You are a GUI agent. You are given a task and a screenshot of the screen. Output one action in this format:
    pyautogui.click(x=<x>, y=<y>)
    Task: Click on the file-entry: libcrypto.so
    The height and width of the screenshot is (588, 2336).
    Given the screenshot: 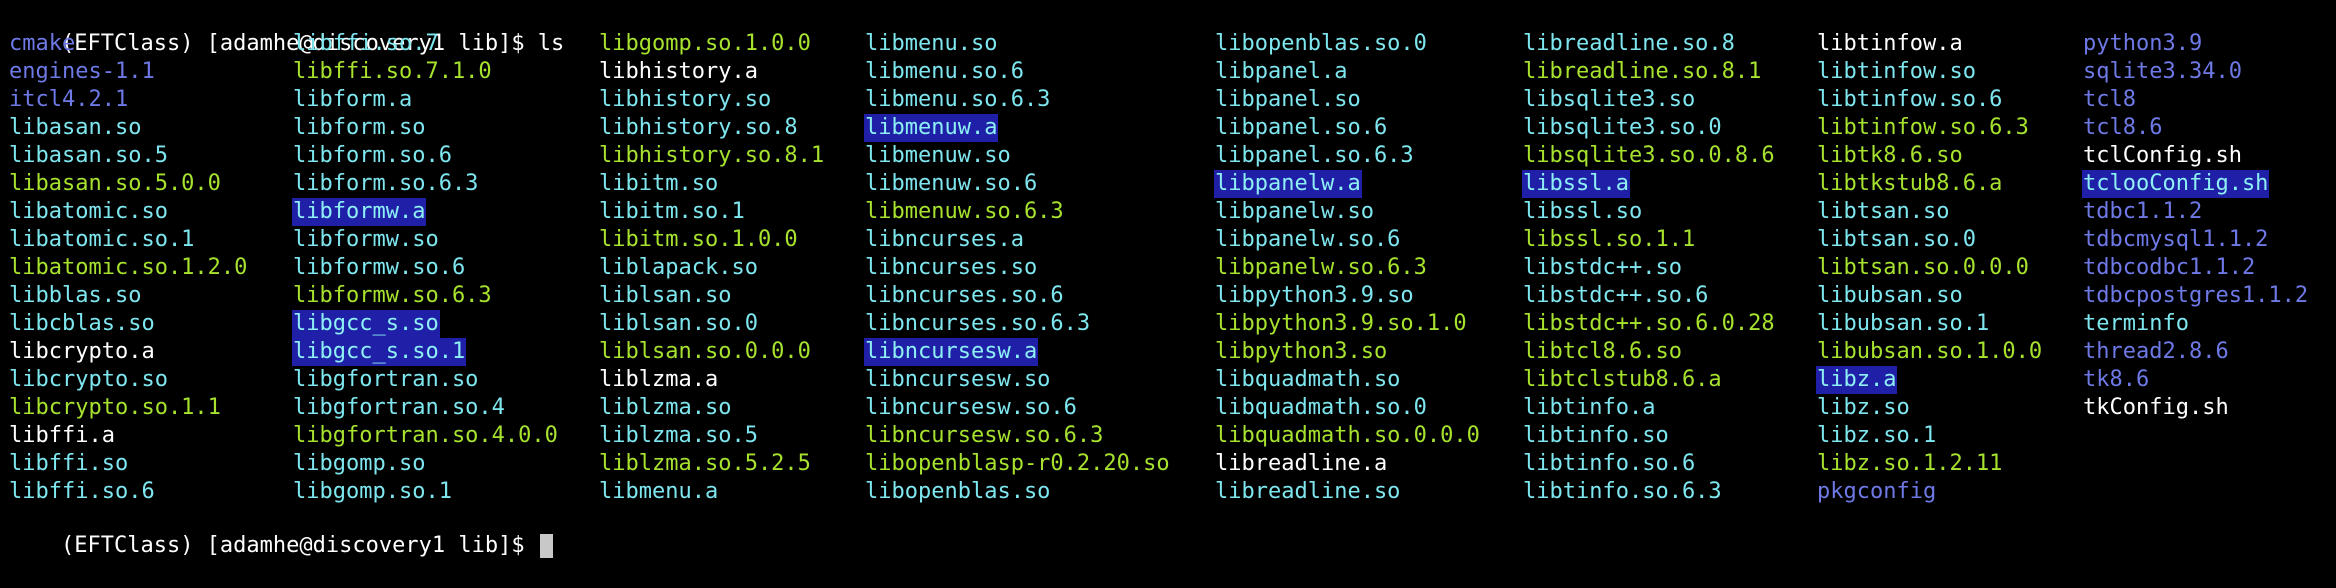 What is the action you would take?
    pyautogui.click(x=88, y=379)
    